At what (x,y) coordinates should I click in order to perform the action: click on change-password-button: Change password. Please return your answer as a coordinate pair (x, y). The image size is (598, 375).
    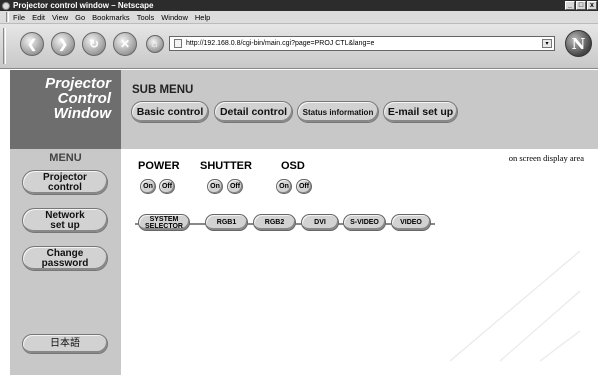
    Looking at the image, I should click on (65, 258).